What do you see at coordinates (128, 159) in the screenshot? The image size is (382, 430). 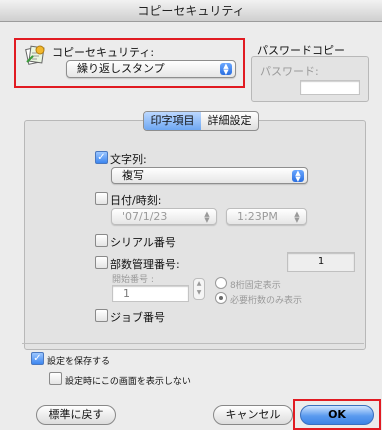 I see `text-string-label: 文字列:` at bounding box center [128, 159].